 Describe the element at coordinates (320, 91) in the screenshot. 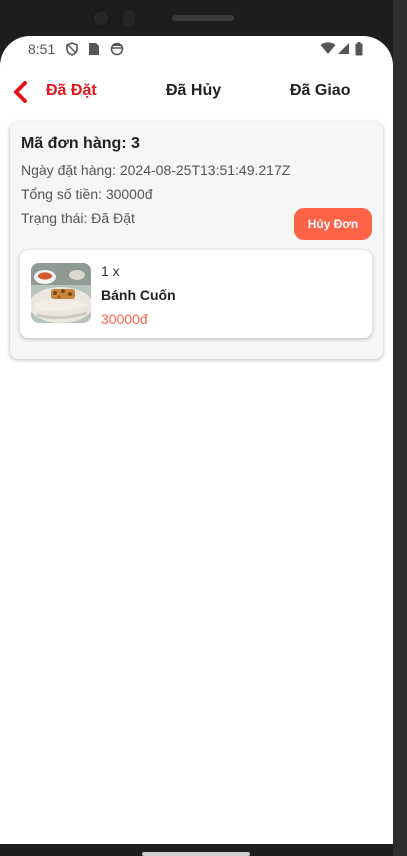

I see `tab-delivered: Đã Giao` at that location.